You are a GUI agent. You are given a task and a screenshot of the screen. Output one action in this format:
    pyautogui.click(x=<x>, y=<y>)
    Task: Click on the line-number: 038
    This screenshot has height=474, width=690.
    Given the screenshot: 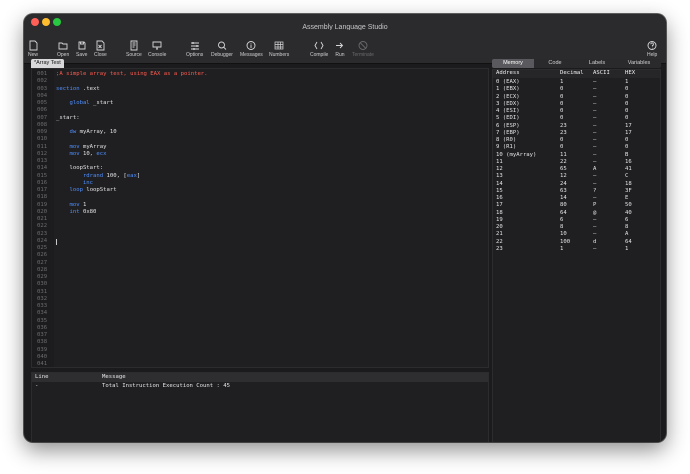 What is the action you would take?
    pyautogui.click(x=42, y=342)
    